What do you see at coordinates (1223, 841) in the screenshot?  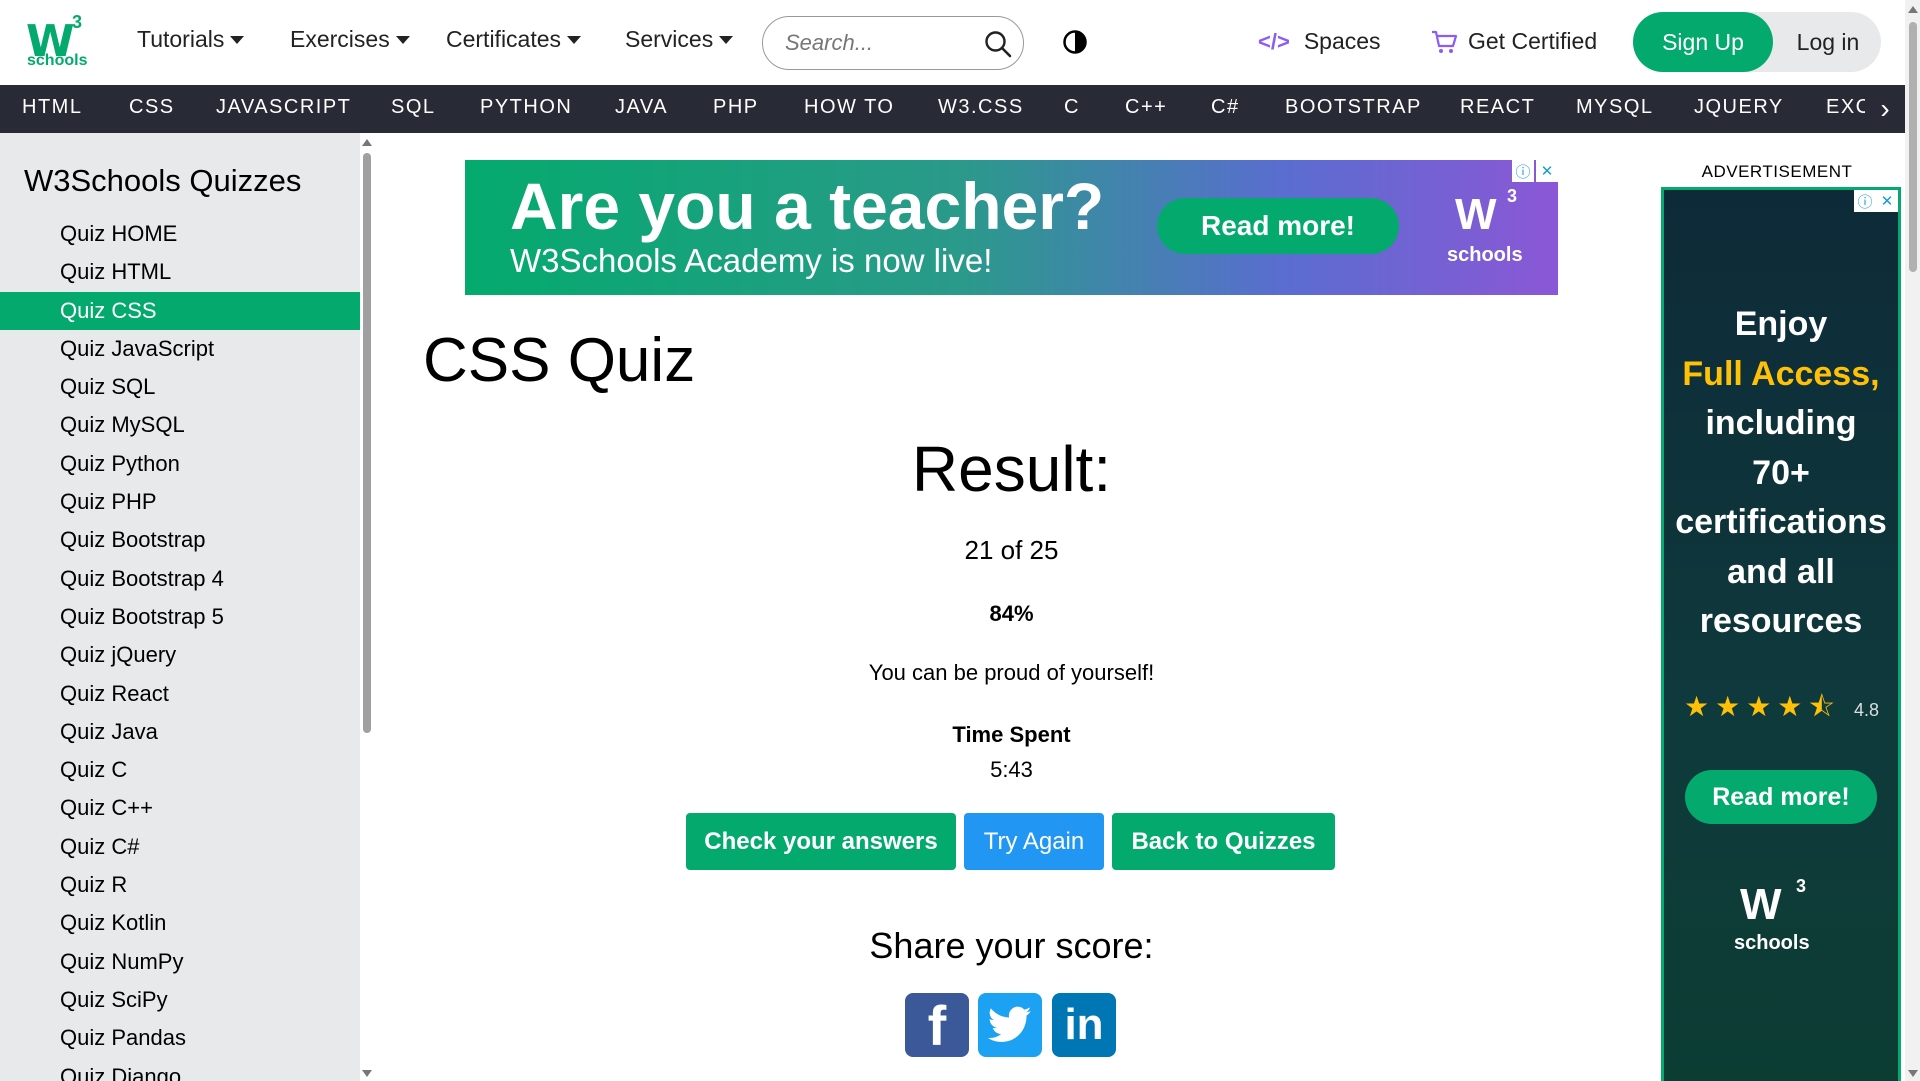 I see `back-to-quizzes-button: Back to Quizzes` at bounding box center [1223, 841].